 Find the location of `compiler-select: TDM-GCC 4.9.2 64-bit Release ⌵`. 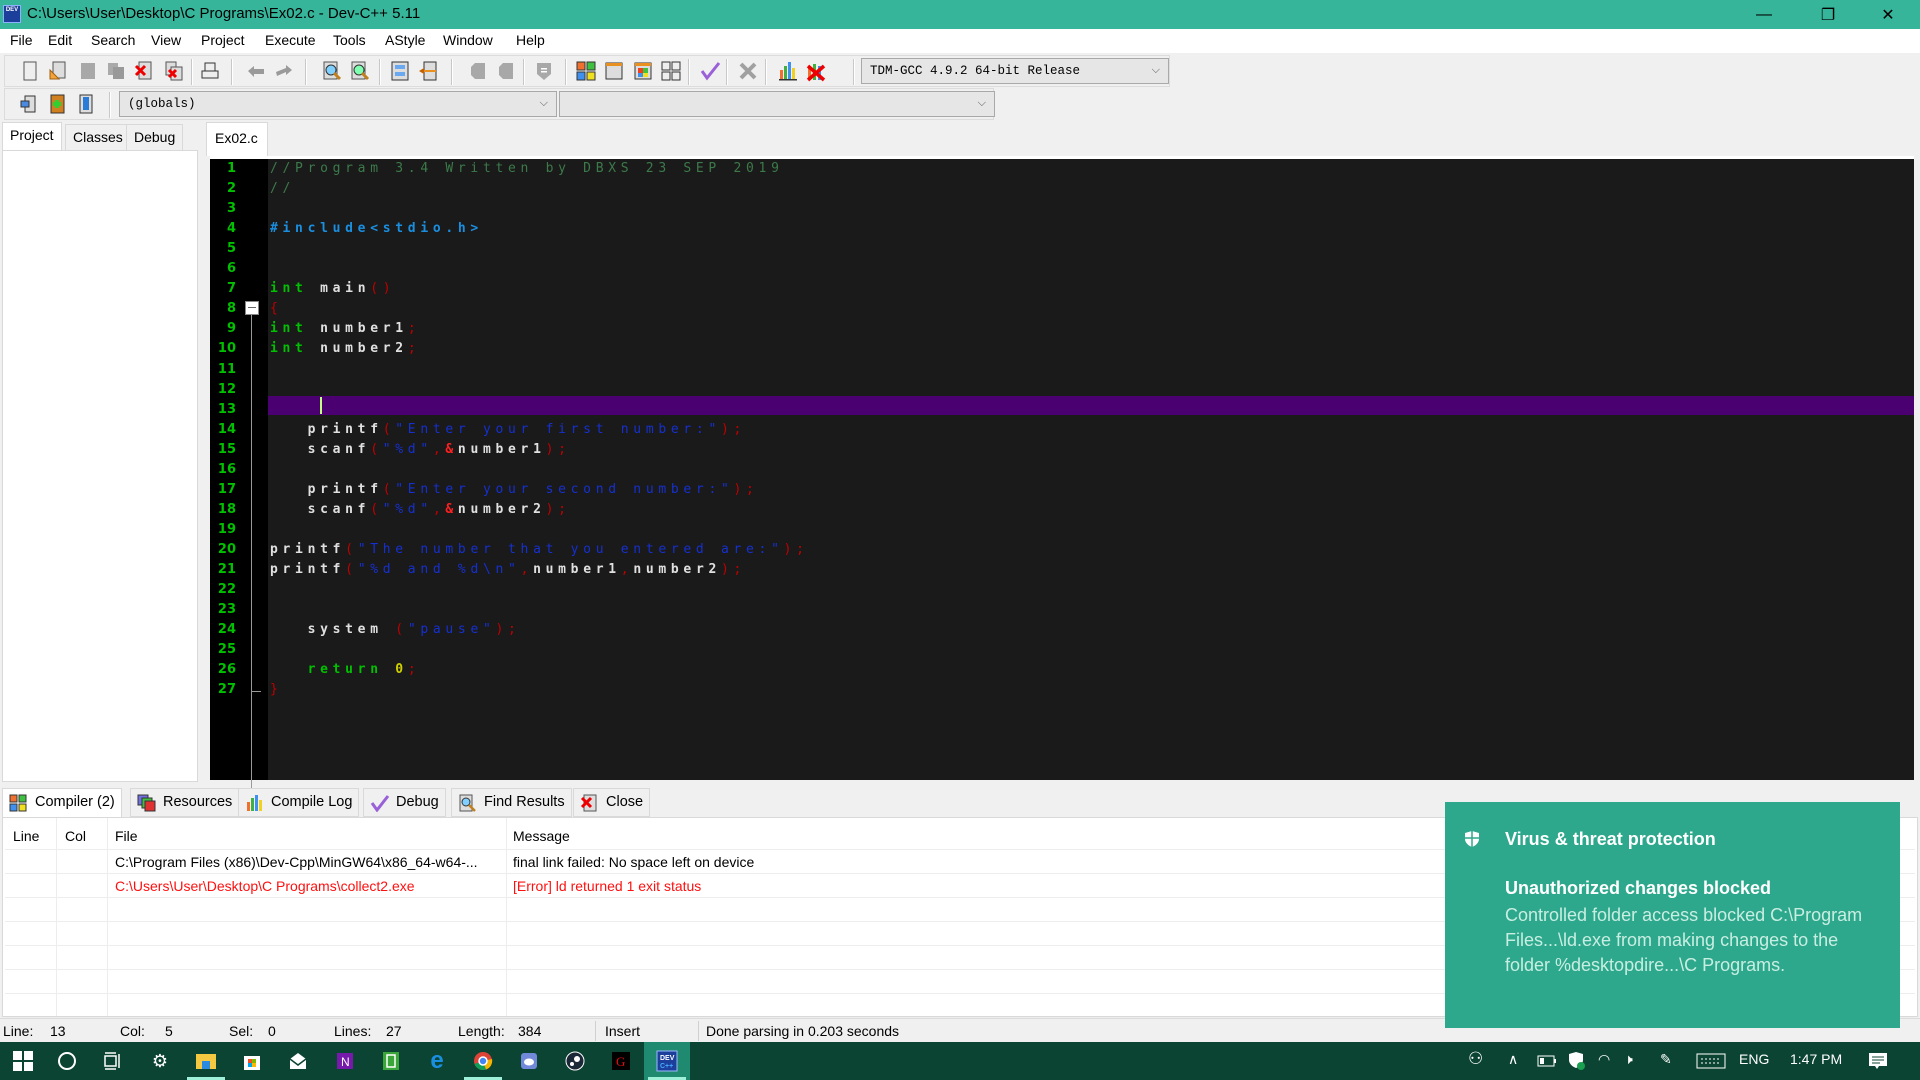

compiler-select: TDM-GCC 4.9.2 64-bit Release ⌵ is located at coordinates (1015, 71).